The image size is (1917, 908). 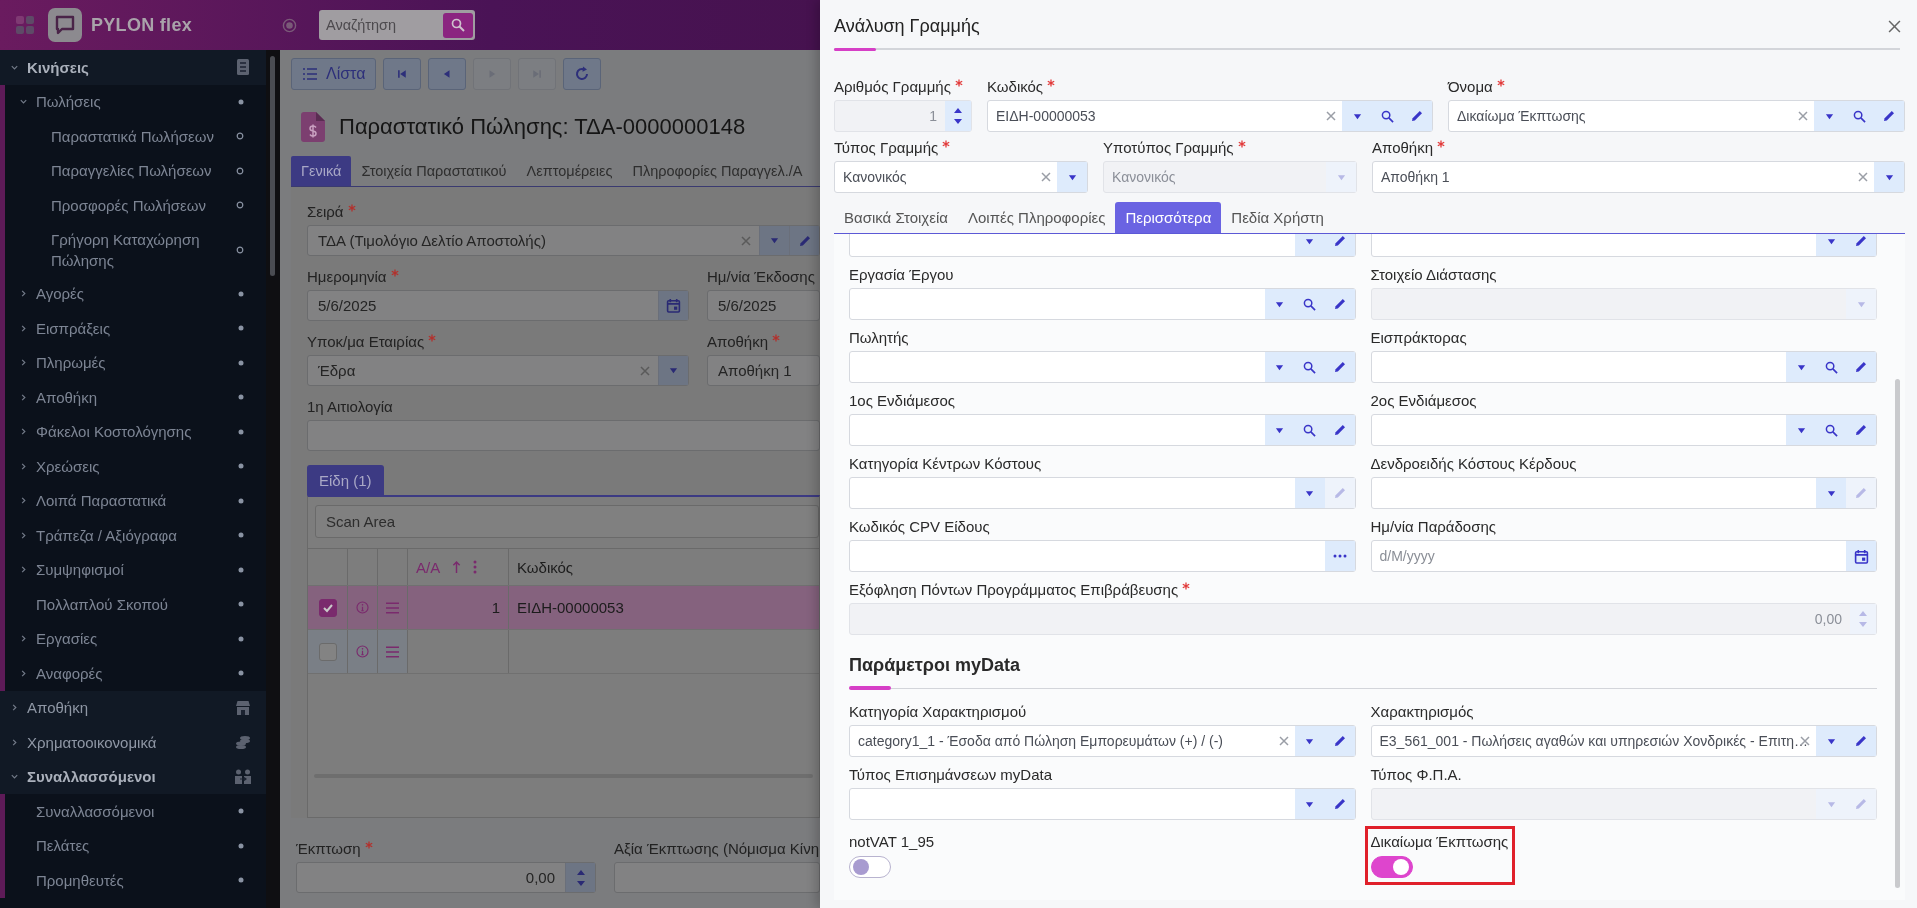 I want to click on tab: Πεδία Χρήστη, so click(x=1277, y=217).